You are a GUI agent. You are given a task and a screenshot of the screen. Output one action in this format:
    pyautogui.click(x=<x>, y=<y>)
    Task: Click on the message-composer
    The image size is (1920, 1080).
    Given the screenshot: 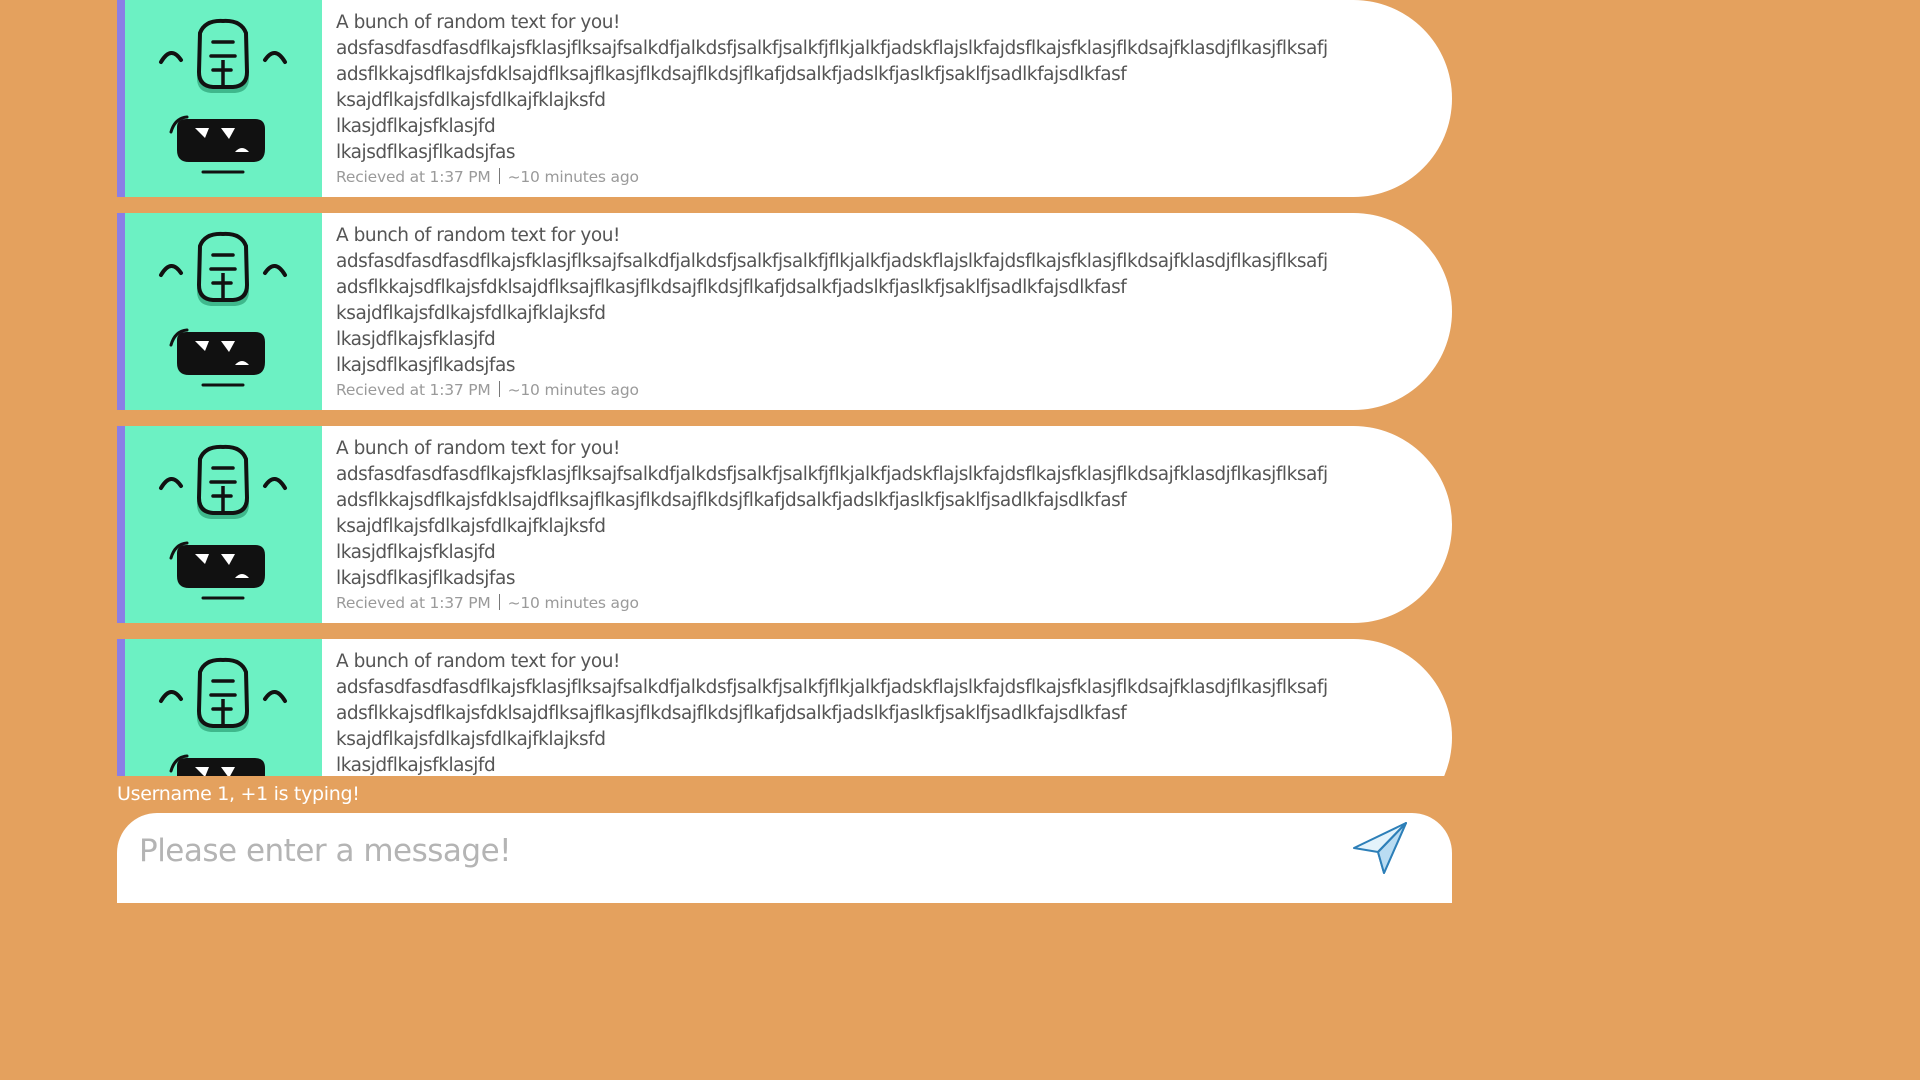 What is the action you would take?
    pyautogui.click(x=784, y=858)
    